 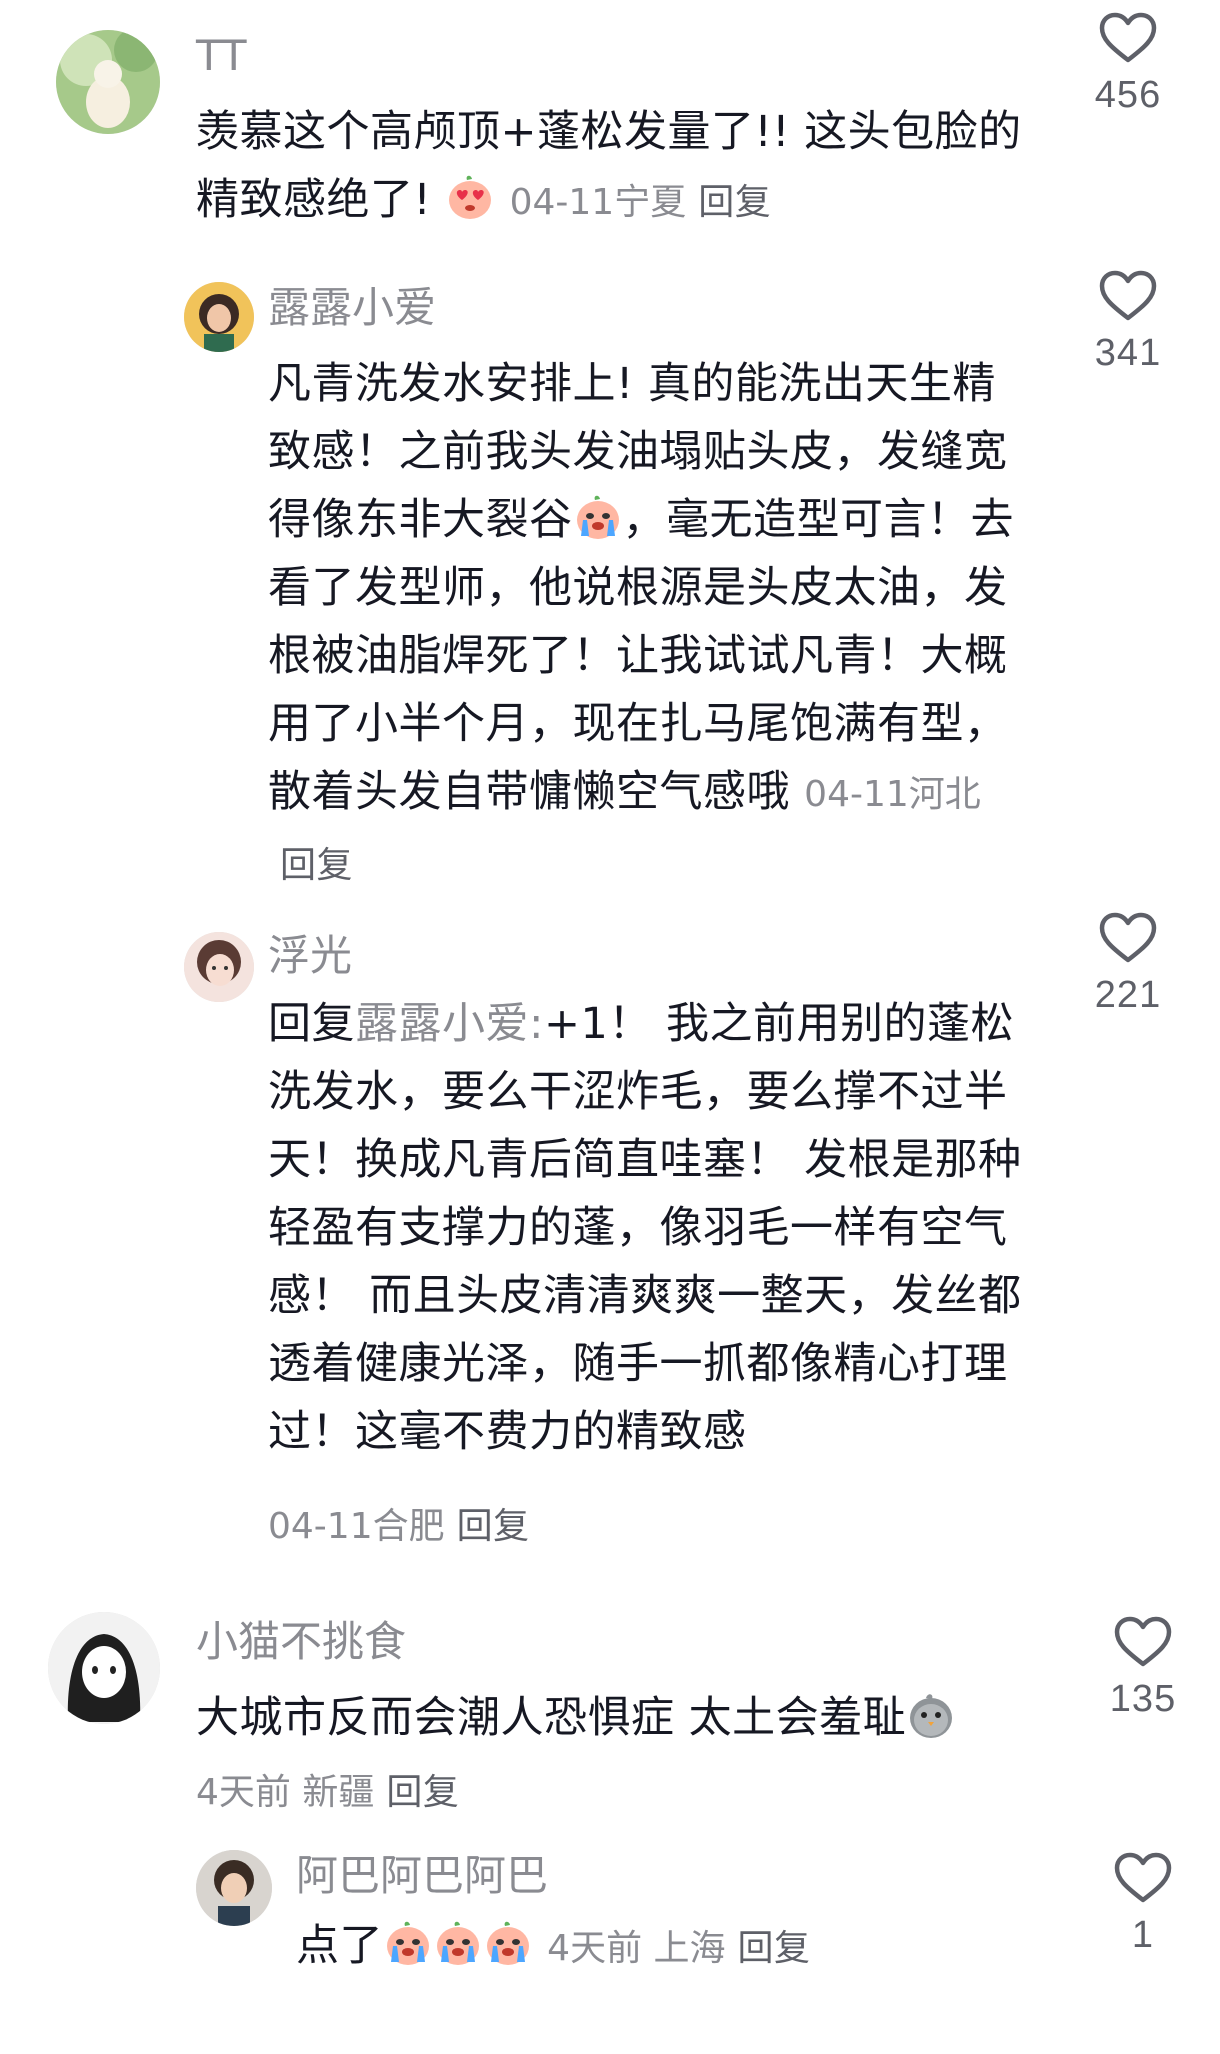 I want to click on comment-meta-row: 4天前 新疆 回复, so click(x=576, y=1791).